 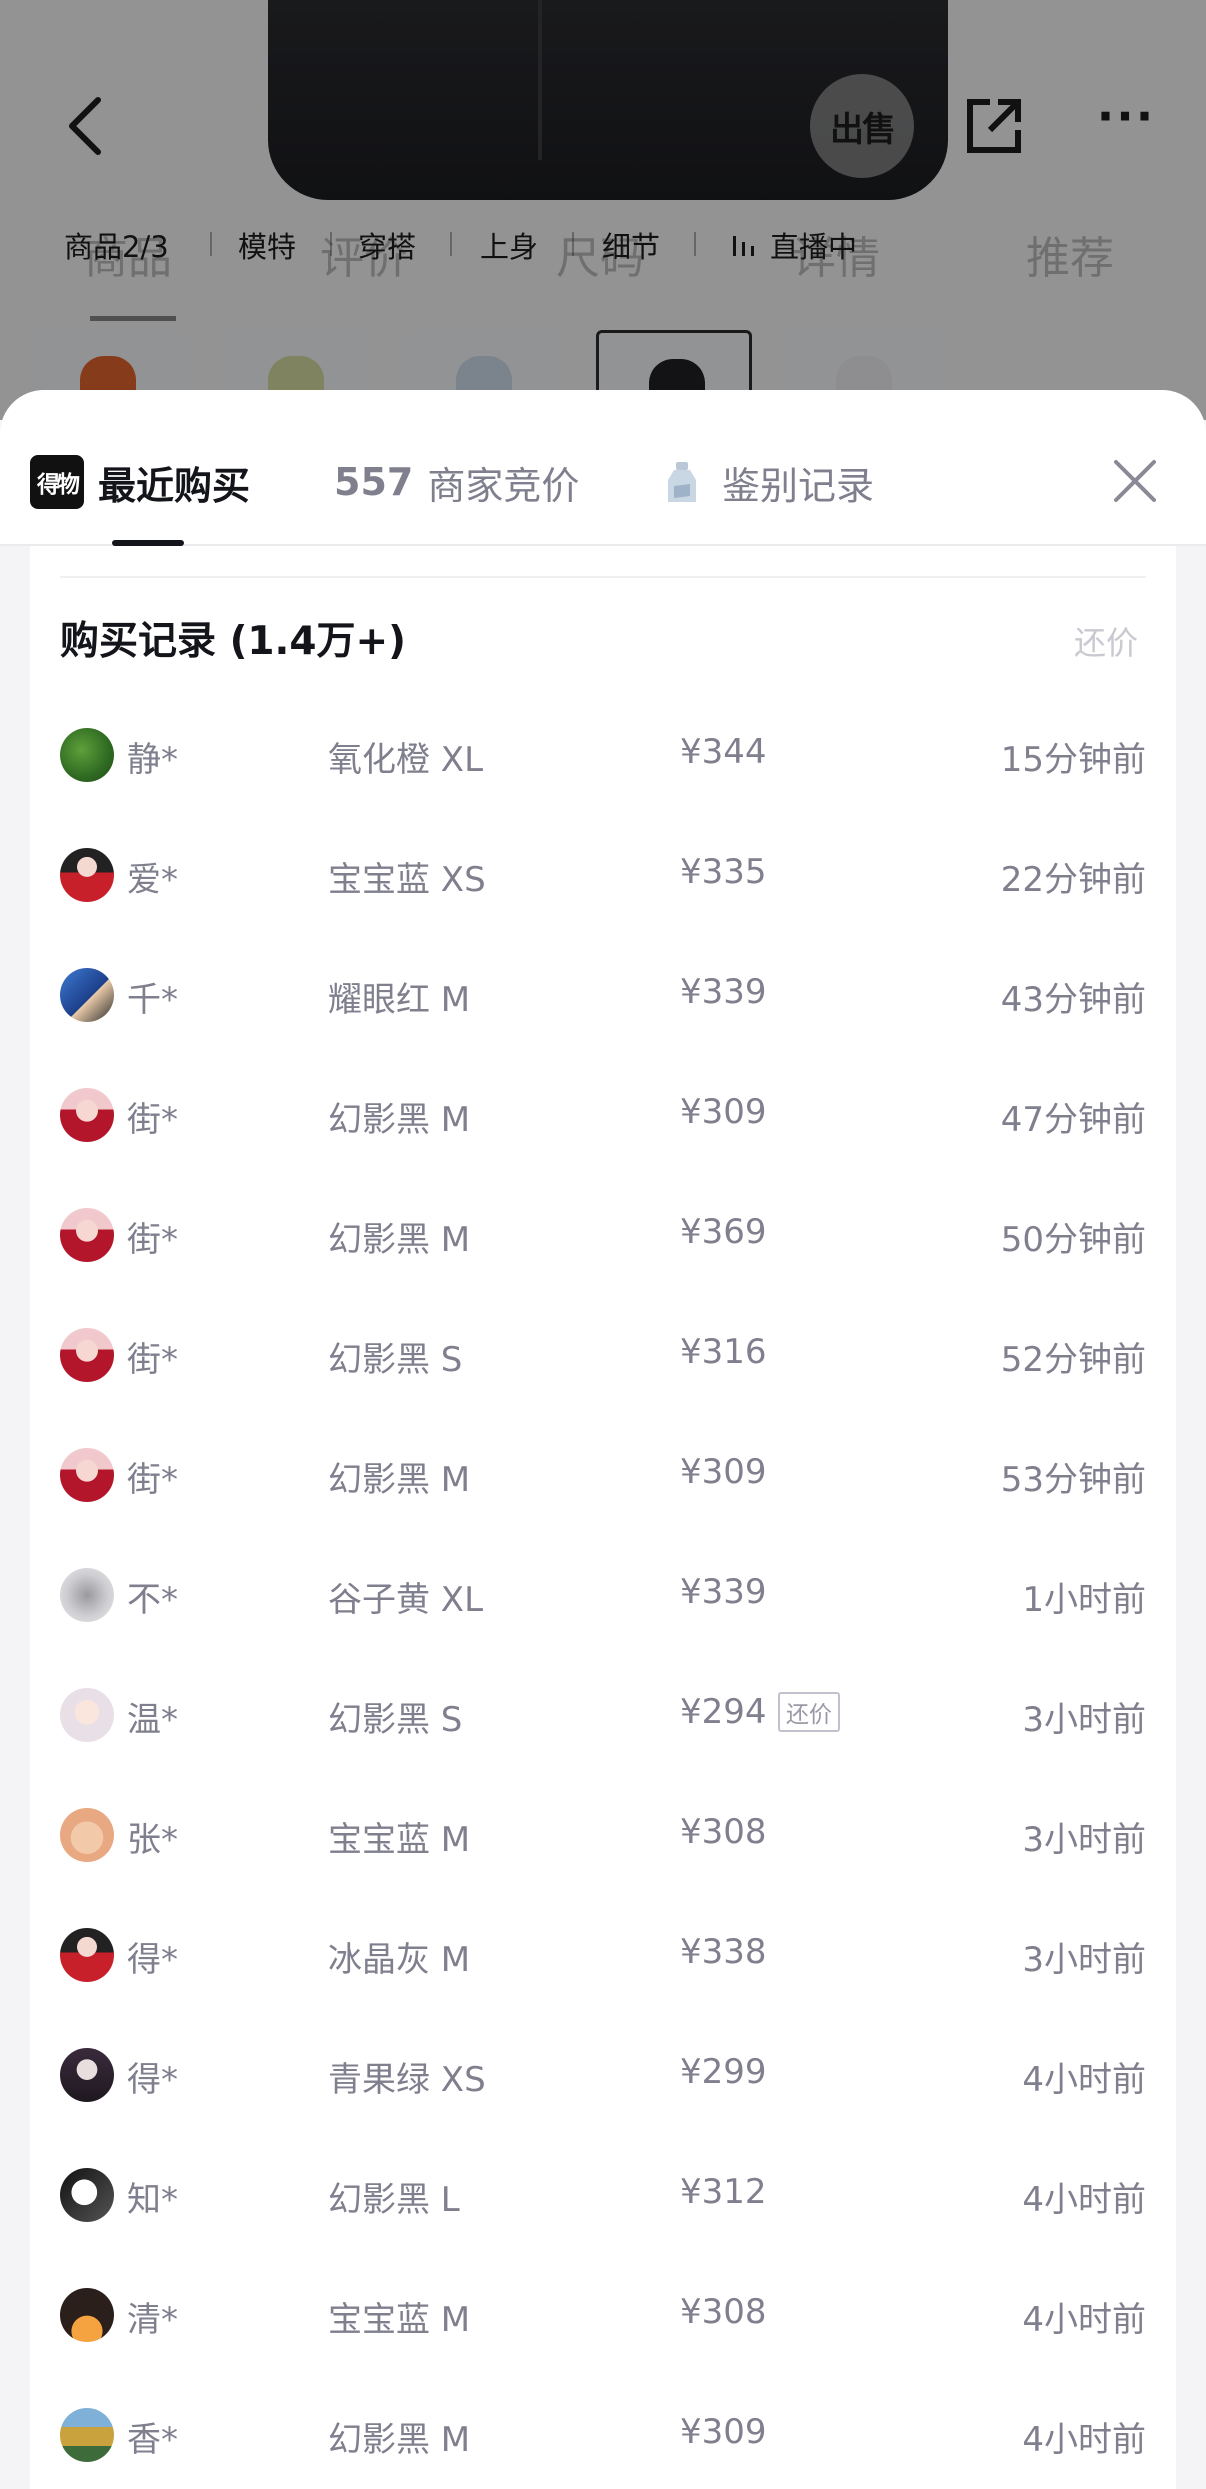 What do you see at coordinates (399, 1960) in the screenshot?
I see `variant-label: 冰晶灰 M` at bounding box center [399, 1960].